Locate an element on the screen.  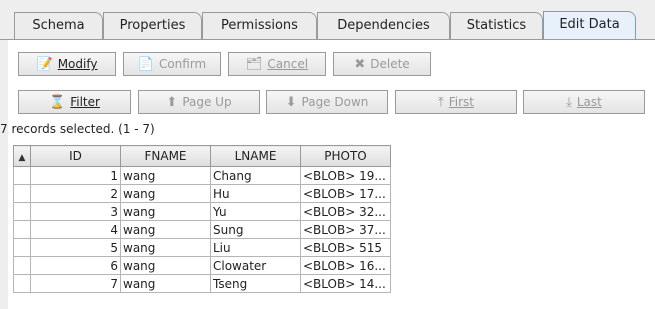
id-cell: 6 is located at coordinates (75, 265).